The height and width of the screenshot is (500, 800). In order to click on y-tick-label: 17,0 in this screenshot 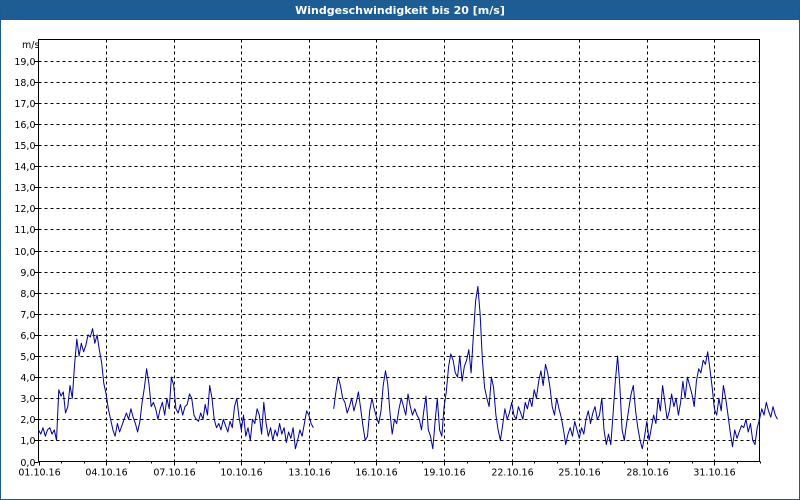, I will do `click(24, 104)`.